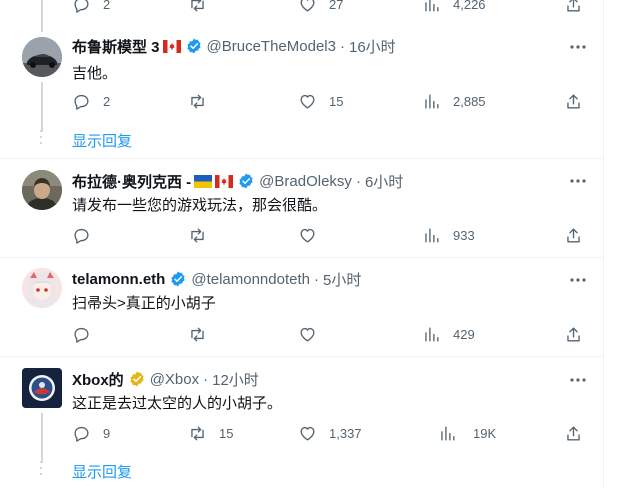 The width and height of the screenshot is (629, 488). What do you see at coordinates (464, 334) in the screenshot?
I see `view-count: 429` at bounding box center [464, 334].